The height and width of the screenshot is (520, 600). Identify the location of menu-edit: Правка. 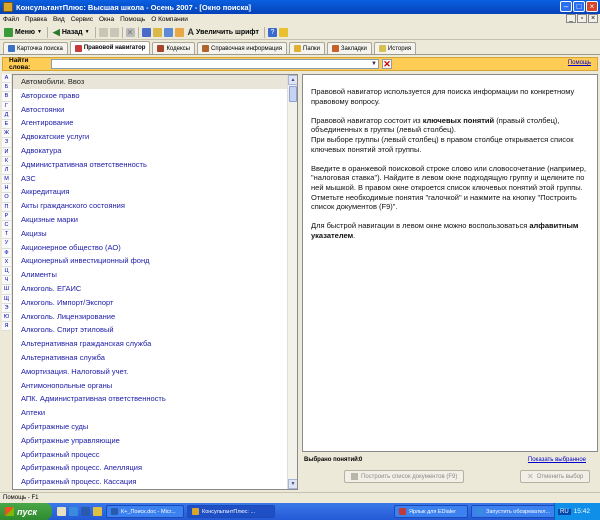
(36, 19).